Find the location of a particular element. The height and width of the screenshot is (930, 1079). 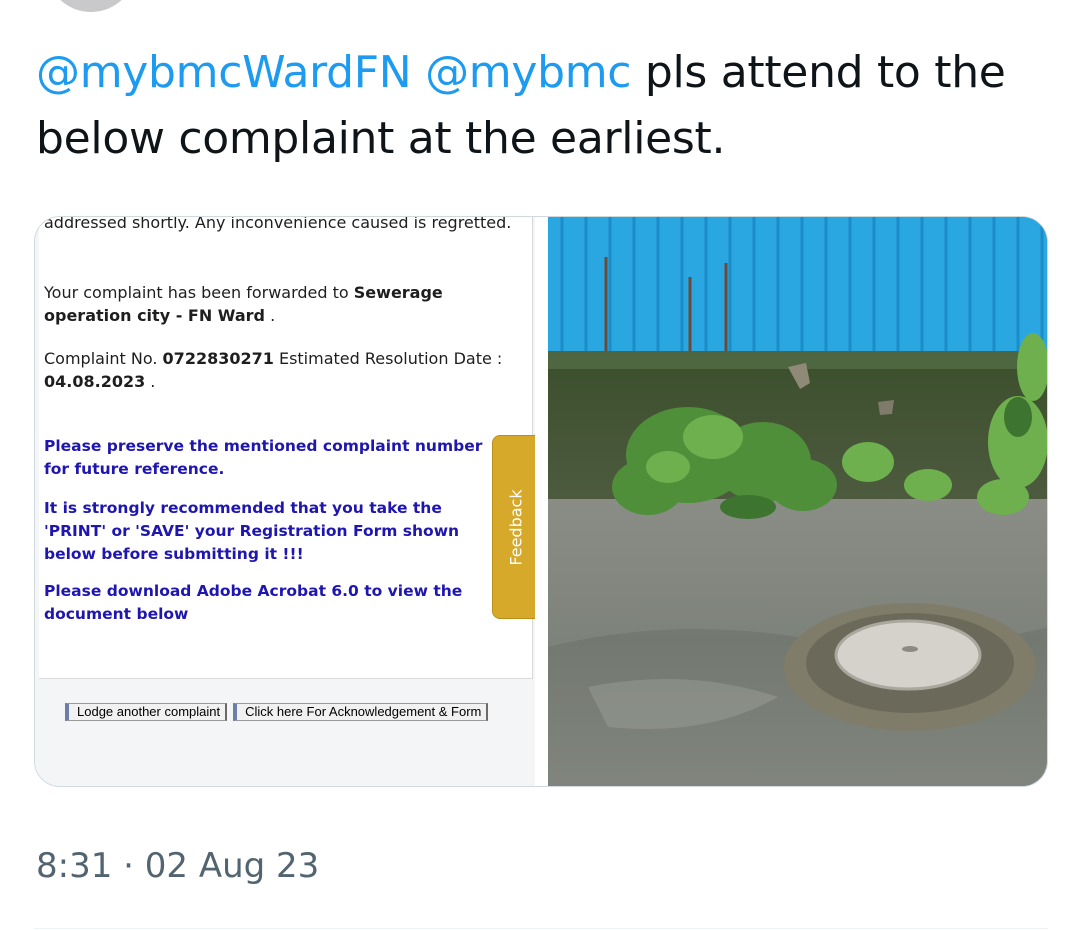

tweet-timestamp: 8:31 · 02 Aug 23 is located at coordinates (177, 866).